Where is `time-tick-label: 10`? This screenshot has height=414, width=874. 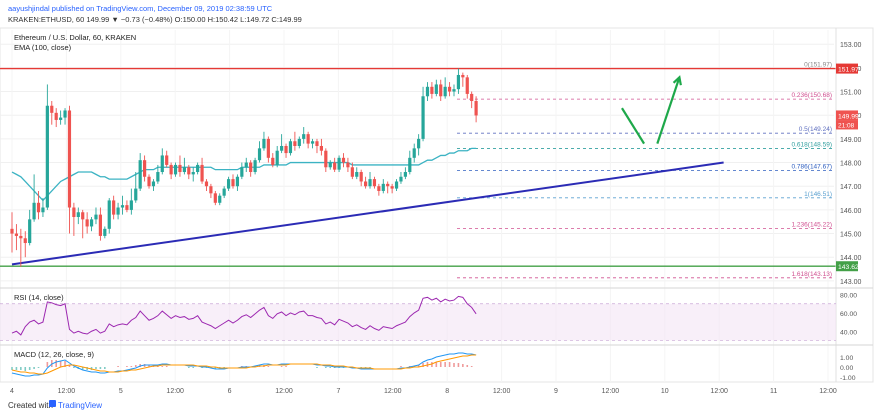 time-tick-label: 10 is located at coordinates (665, 391).